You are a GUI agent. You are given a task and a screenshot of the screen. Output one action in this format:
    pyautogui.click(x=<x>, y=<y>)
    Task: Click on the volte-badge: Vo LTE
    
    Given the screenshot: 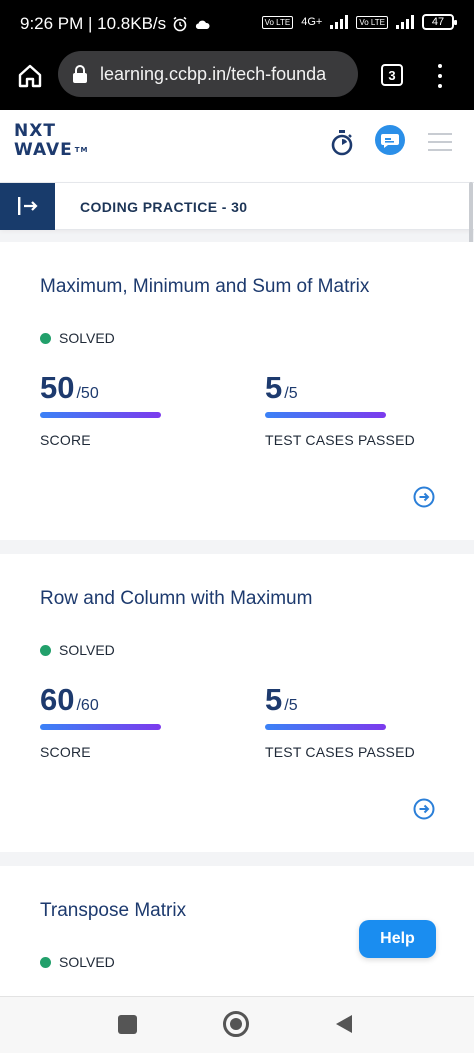 What is the action you would take?
    pyautogui.click(x=277, y=22)
    